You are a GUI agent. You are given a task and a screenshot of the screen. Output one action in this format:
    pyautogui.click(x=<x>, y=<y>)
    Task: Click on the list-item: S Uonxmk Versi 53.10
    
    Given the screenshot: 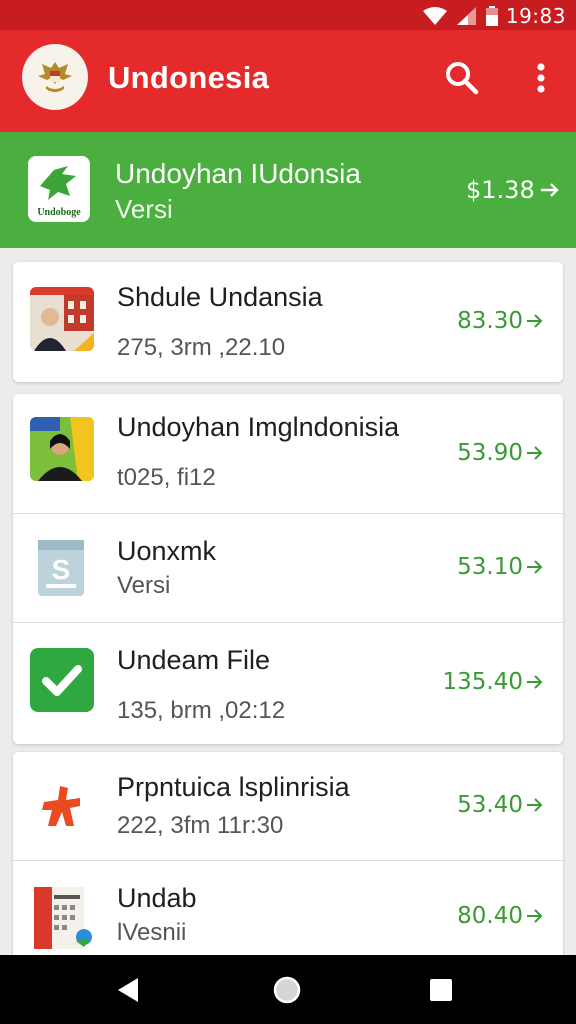 What is the action you would take?
    pyautogui.click(x=288, y=568)
    